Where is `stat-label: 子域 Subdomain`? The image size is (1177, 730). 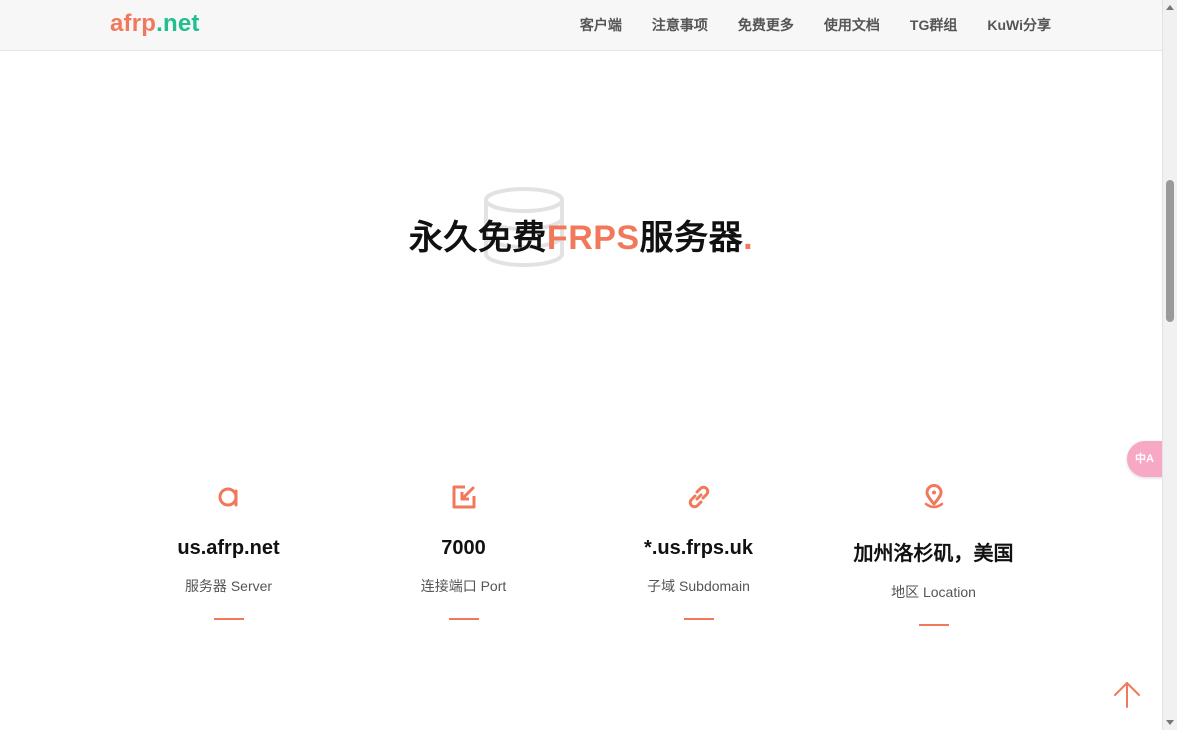
stat-label: 子域 Subdomain is located at coordinates (698, 586).